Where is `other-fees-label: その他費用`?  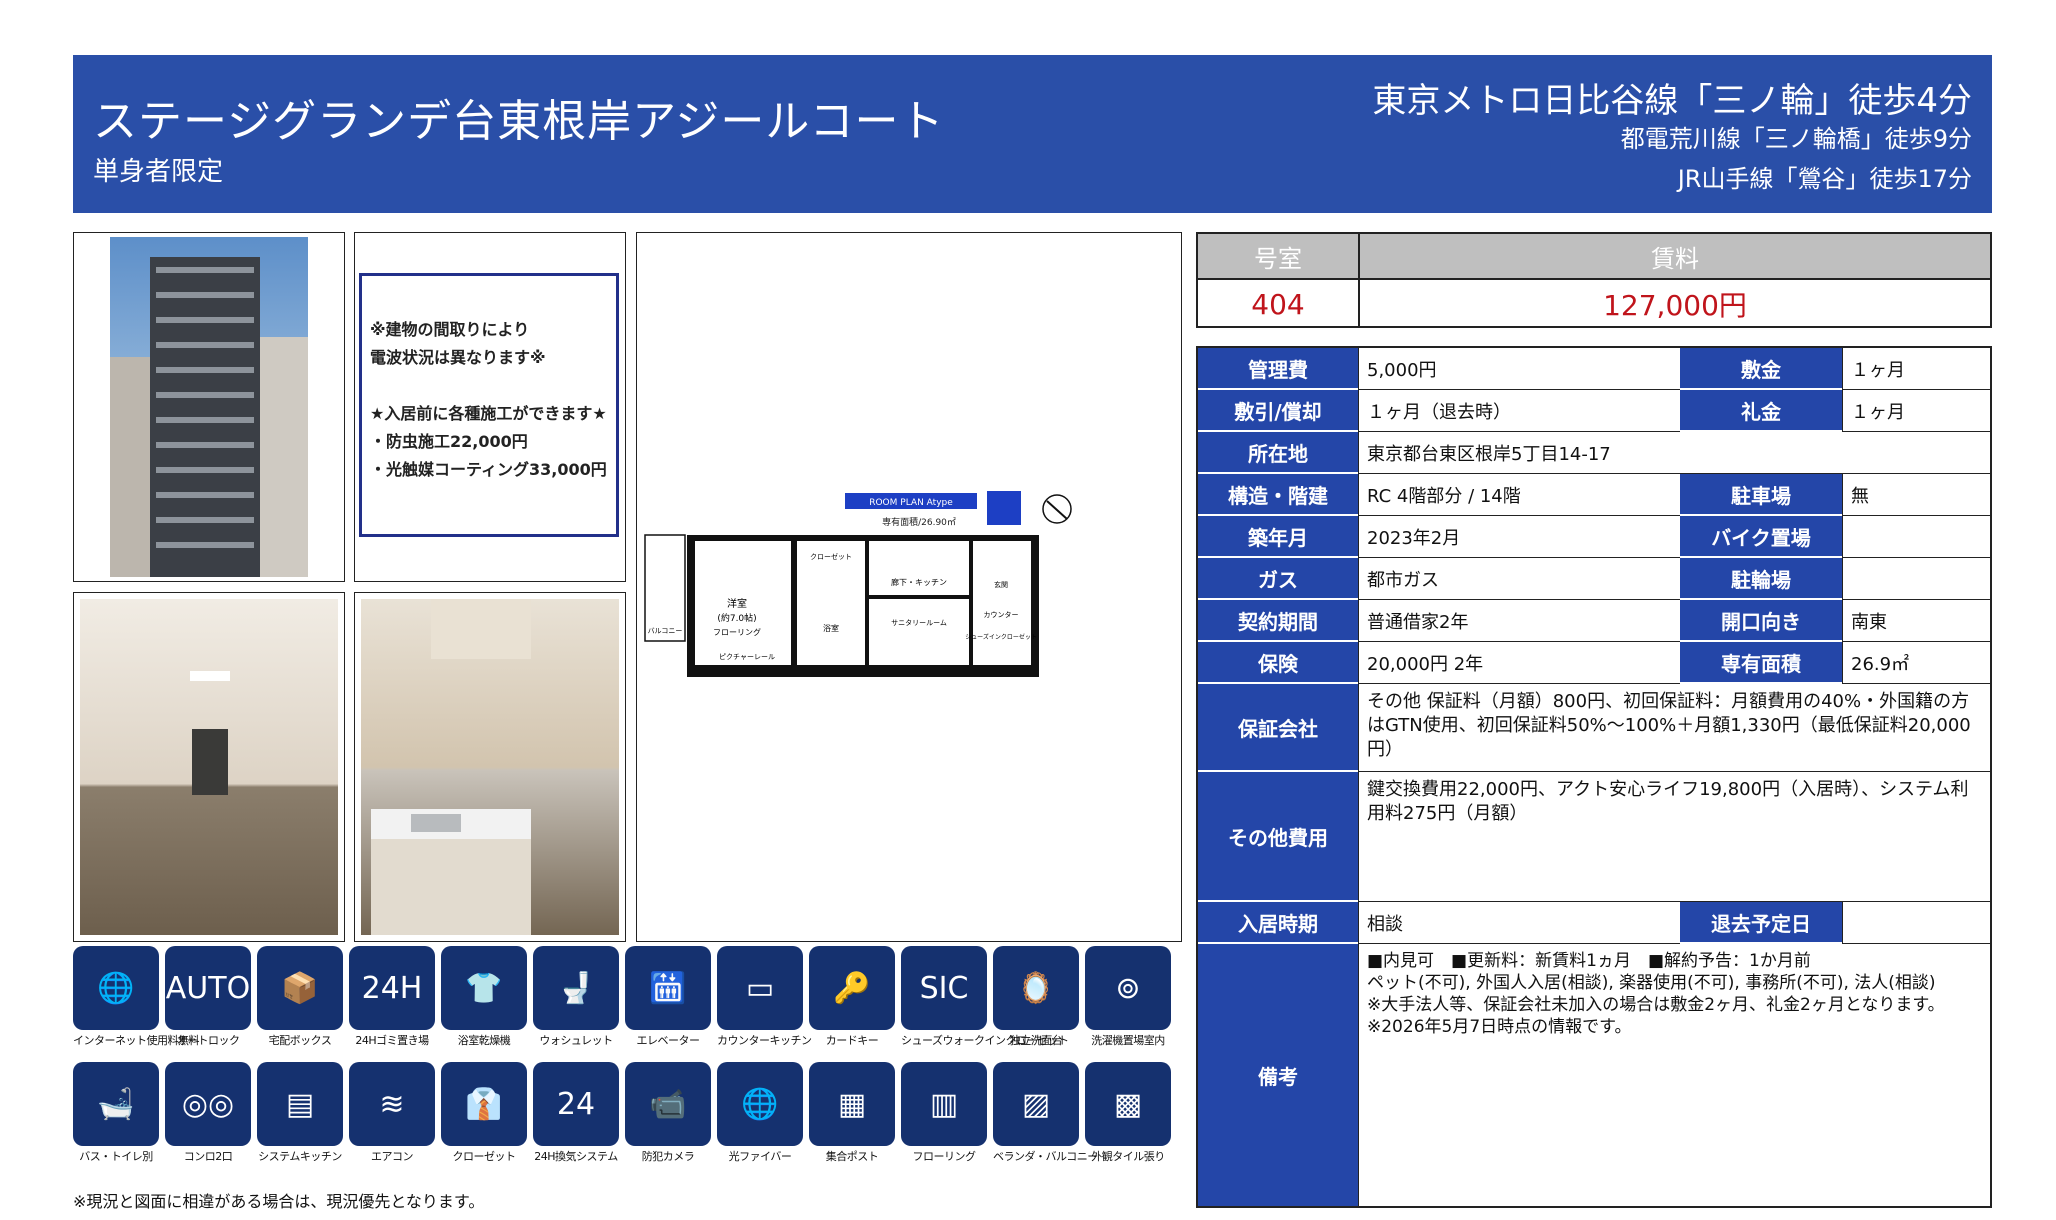
other-fees-label: その他費用 is located at coordinates (1278, 837).